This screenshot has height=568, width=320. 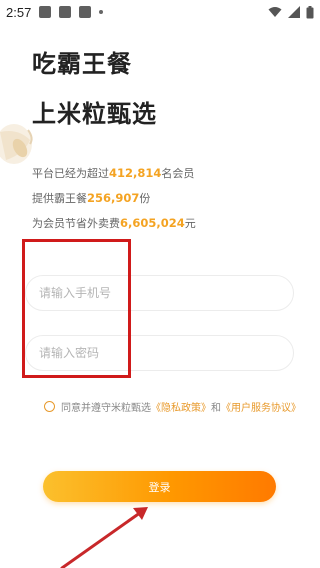 I want to click on status-right, so click(x=291, y=12).